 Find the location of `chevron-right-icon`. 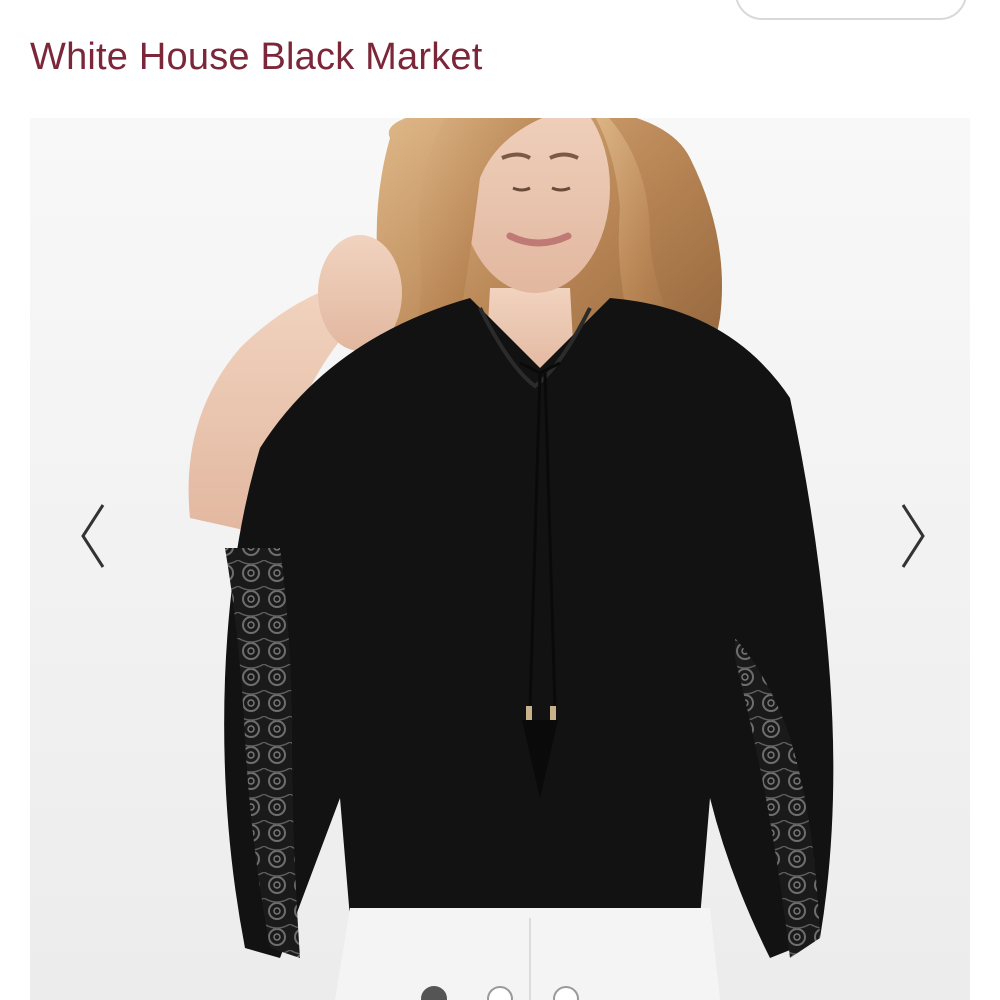

chevron-right-icon is located at coordinates (913, 536).